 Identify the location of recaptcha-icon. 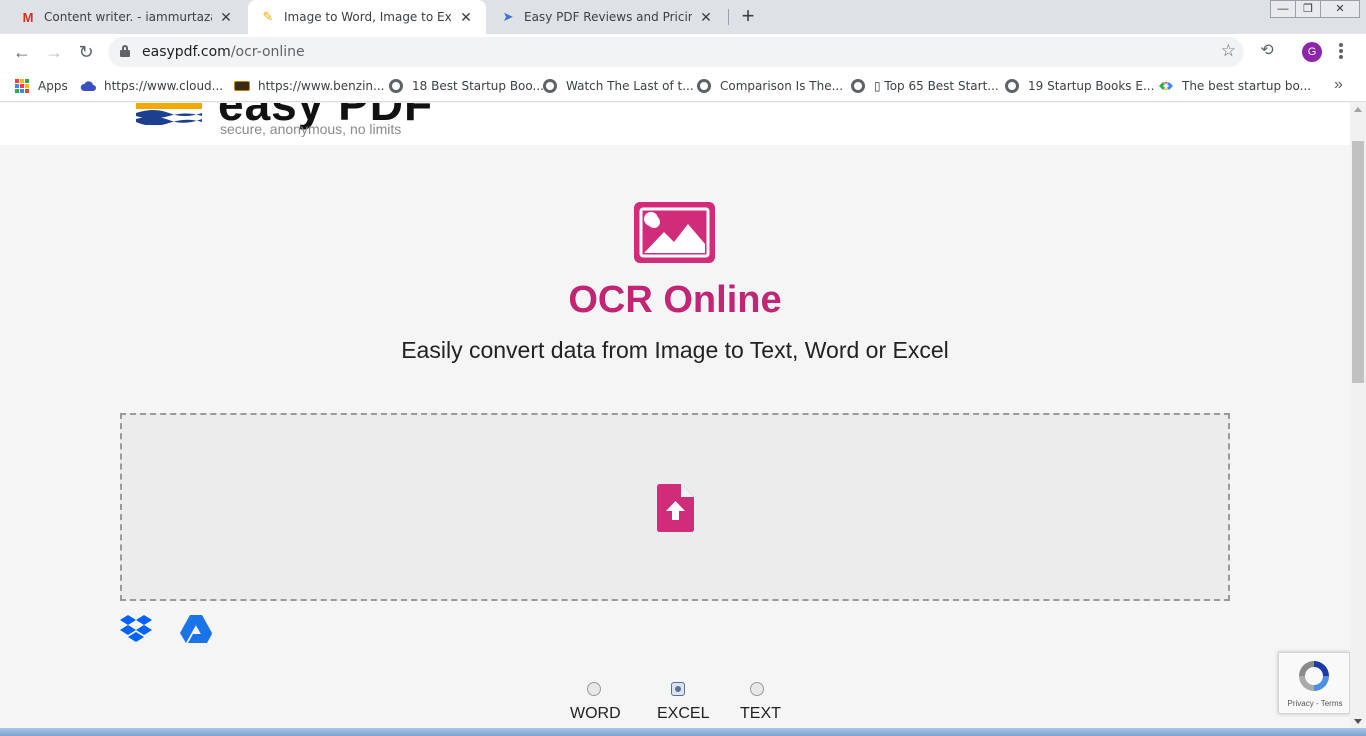
(1314, 676).